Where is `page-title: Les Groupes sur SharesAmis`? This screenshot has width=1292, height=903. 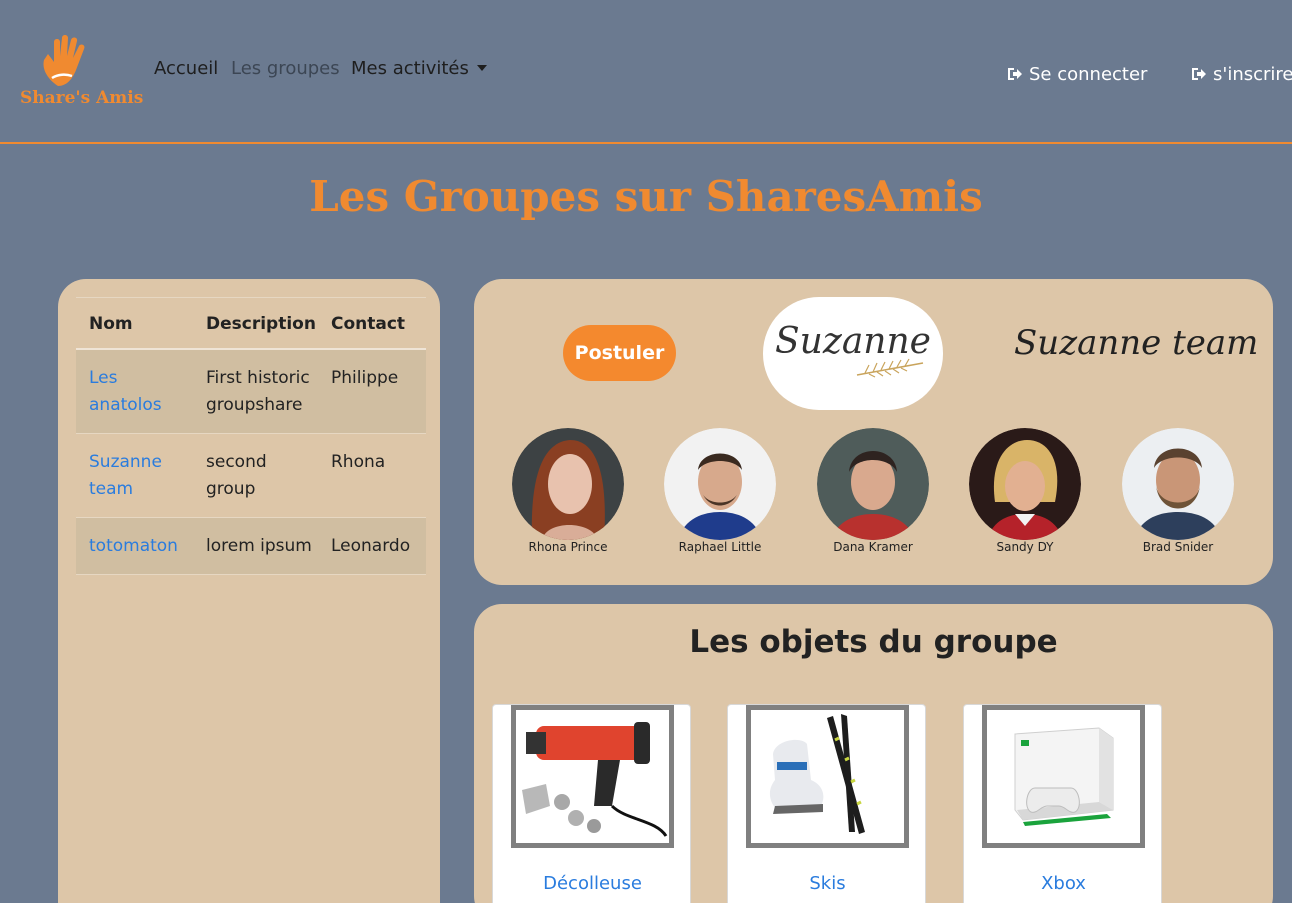
page-title: Les Groupes sur SharesAmis is located at coordinates (646, 196).